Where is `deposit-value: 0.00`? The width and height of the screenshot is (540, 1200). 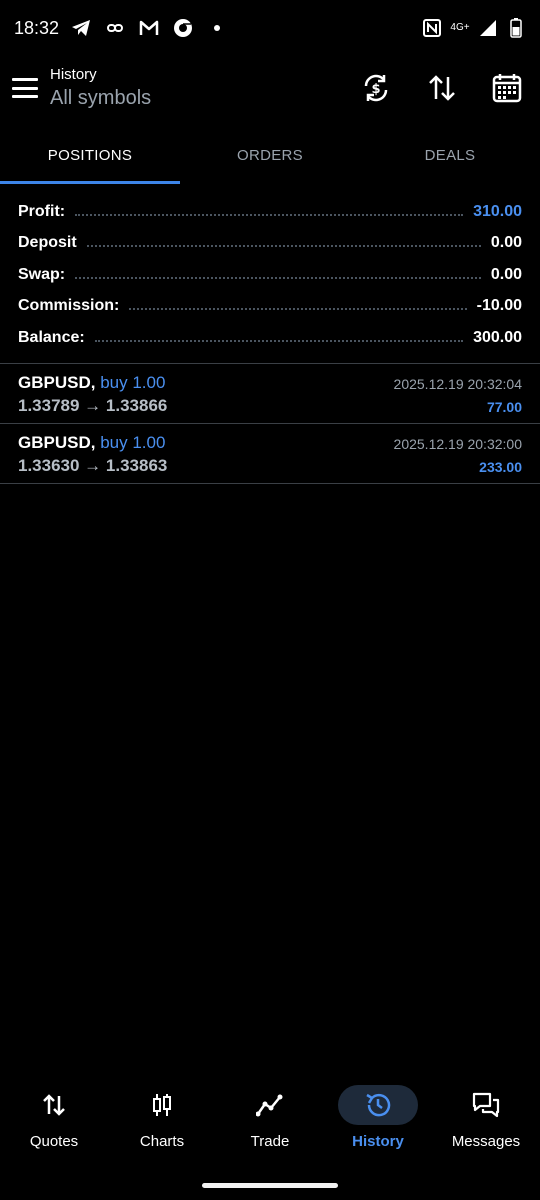
deposit-value: 0.00 is located at coordinates (506, 243).